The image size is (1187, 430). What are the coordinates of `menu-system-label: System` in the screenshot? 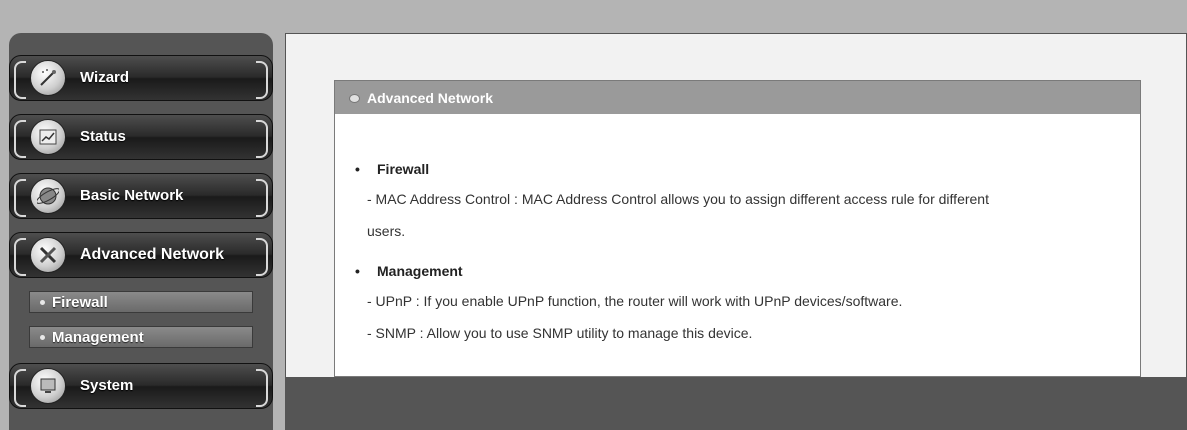 It's located at (107, 385).